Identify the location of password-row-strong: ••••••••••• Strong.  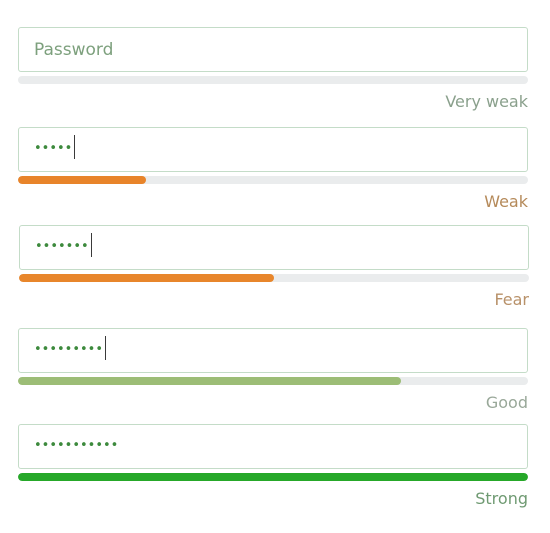
(273, 466).